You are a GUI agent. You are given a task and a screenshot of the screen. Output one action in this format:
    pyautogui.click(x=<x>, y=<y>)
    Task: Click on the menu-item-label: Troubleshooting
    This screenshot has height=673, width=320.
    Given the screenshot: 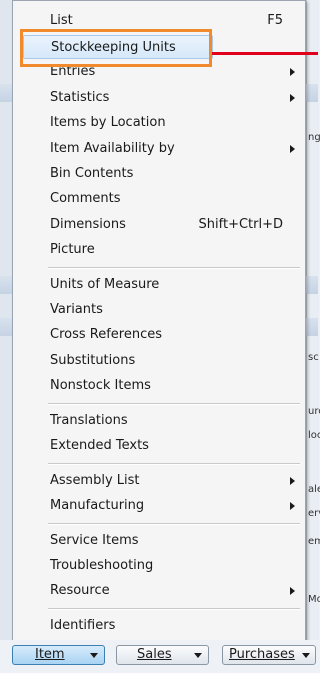 What is the action you would take?
    pyautogui.click(x=102, y=565)
    